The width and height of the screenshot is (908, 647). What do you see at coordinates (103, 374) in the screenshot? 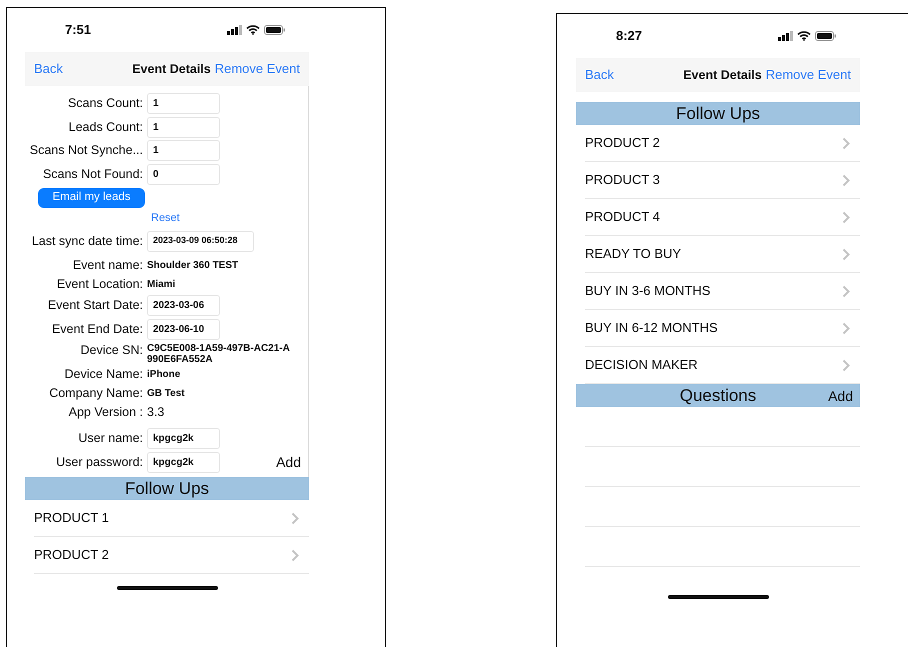
I see `field-label: Device Name:` at bounding box center [103, 374].